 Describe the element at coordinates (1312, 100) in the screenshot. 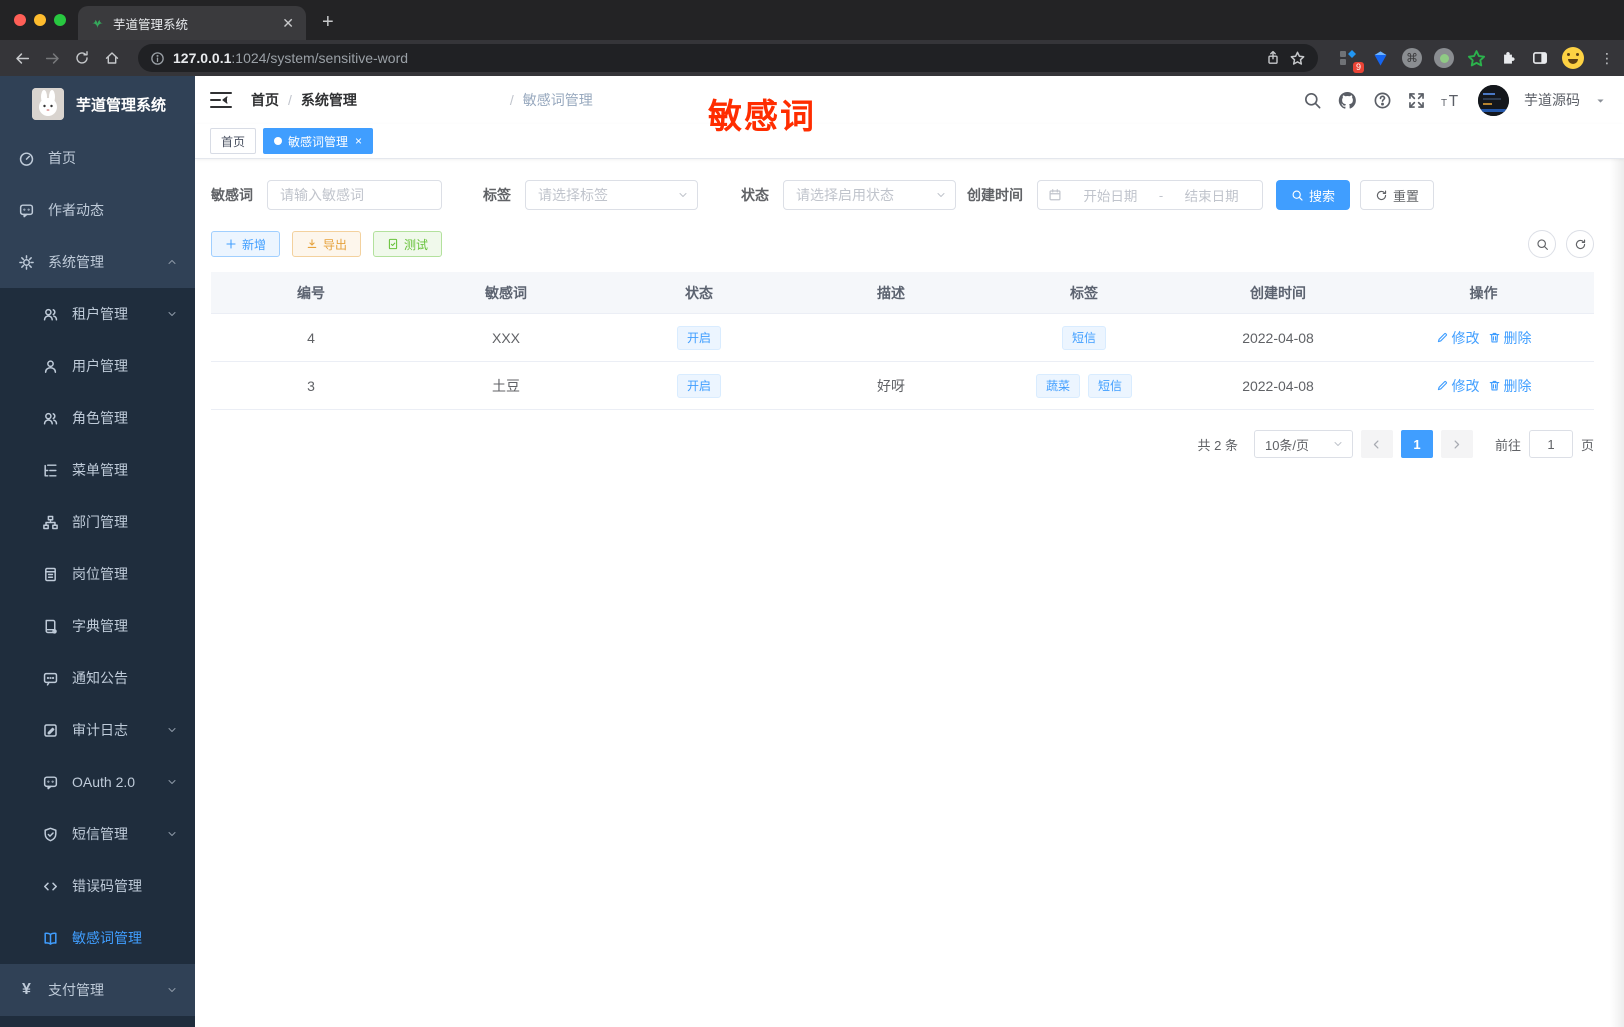

I see `search-icon` at that location.